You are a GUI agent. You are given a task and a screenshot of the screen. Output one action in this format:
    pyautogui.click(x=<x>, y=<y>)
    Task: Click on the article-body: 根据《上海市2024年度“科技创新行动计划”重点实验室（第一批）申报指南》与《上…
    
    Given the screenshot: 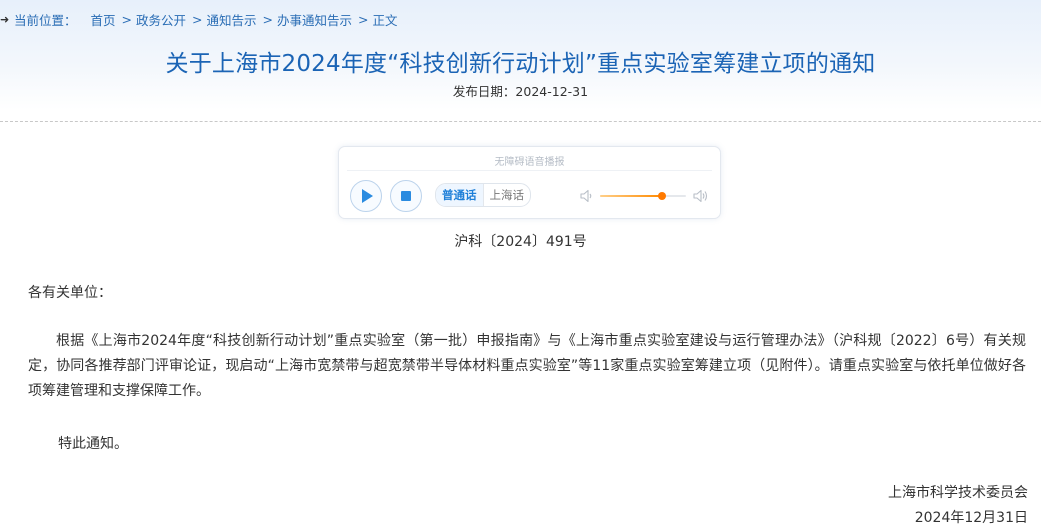 What is the action you would take?
    pyautogui.click(x=527, y=366)
    